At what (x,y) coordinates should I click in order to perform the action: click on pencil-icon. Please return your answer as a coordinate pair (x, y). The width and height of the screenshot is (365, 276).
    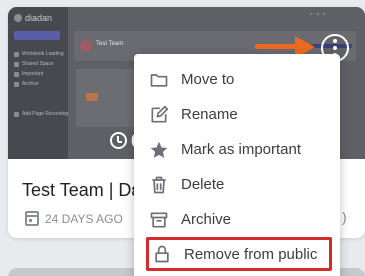
    Looking at the image, I should click on (159, 115).